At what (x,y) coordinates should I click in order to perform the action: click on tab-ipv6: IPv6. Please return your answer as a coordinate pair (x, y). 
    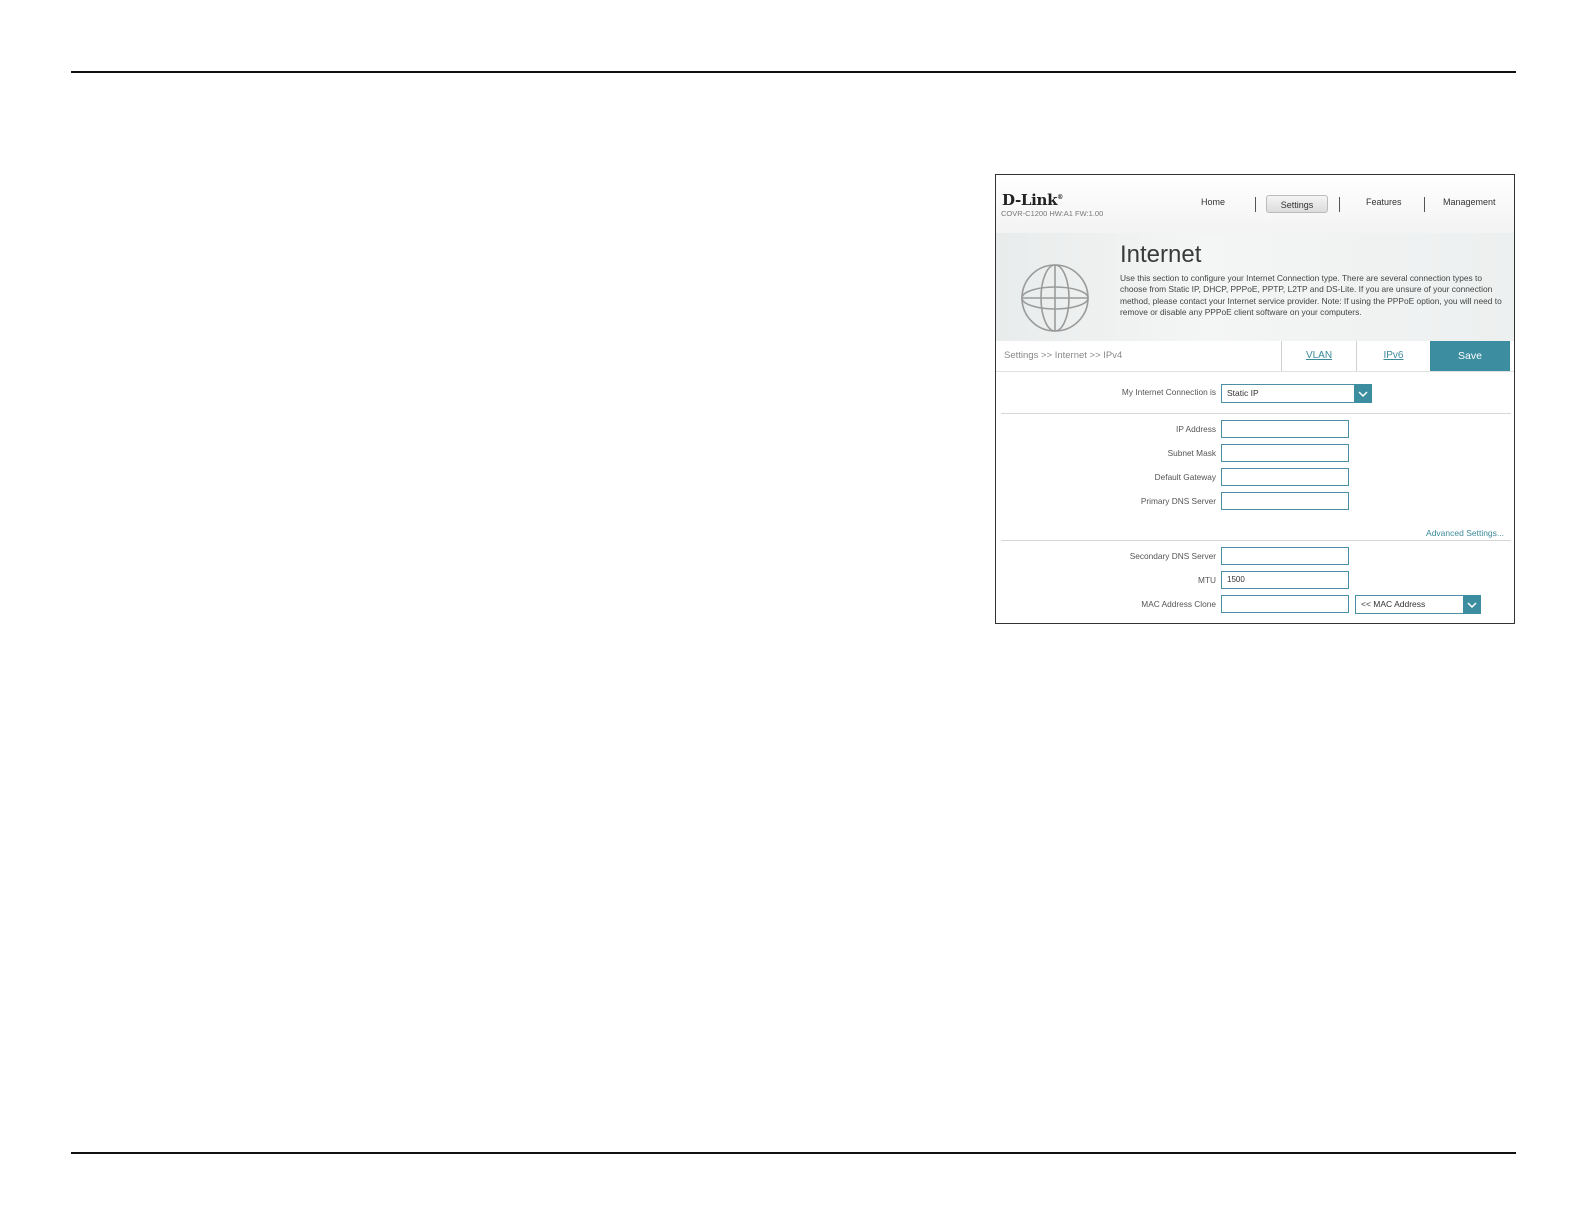
    Looking at the image, I should click on (1393, 356).